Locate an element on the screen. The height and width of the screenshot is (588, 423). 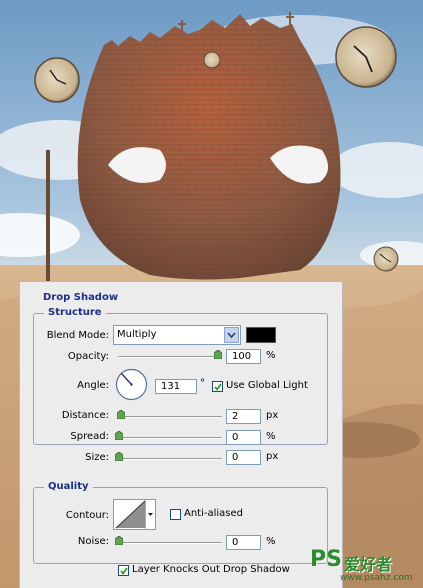
chevron-down-icon is located at coordinates (231, 335).